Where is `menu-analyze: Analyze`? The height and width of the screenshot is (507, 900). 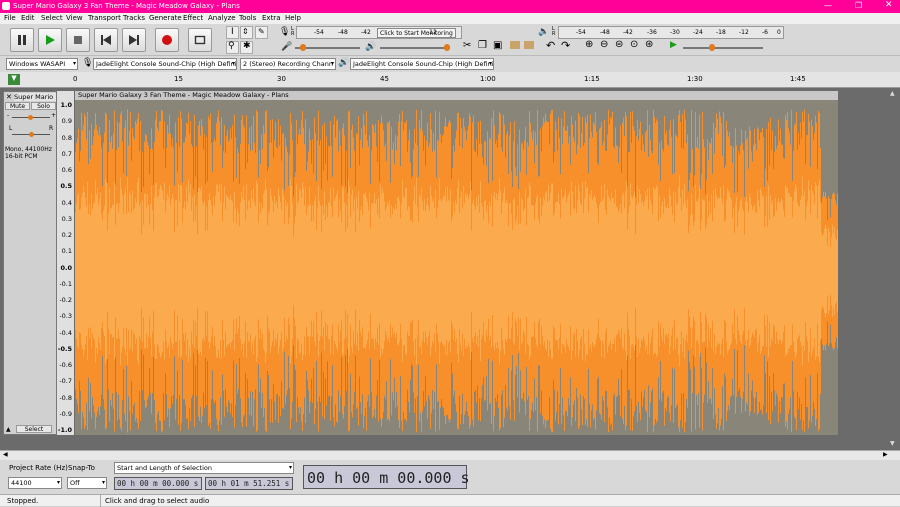 menu-analyze: Analyze is located at coordinates (222, 18).